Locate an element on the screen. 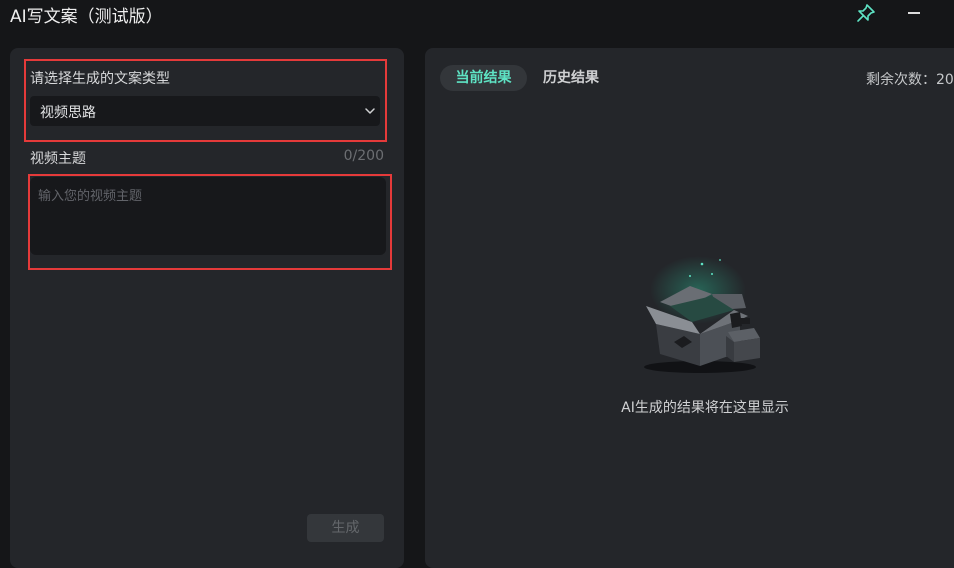 The width and height of the screenshot is (954, 568). pin-button is located at coordinates (866, 13).